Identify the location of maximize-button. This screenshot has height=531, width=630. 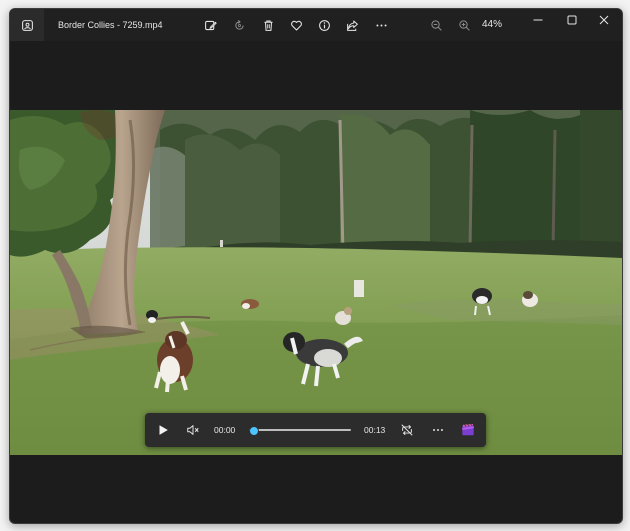
(572, 20).